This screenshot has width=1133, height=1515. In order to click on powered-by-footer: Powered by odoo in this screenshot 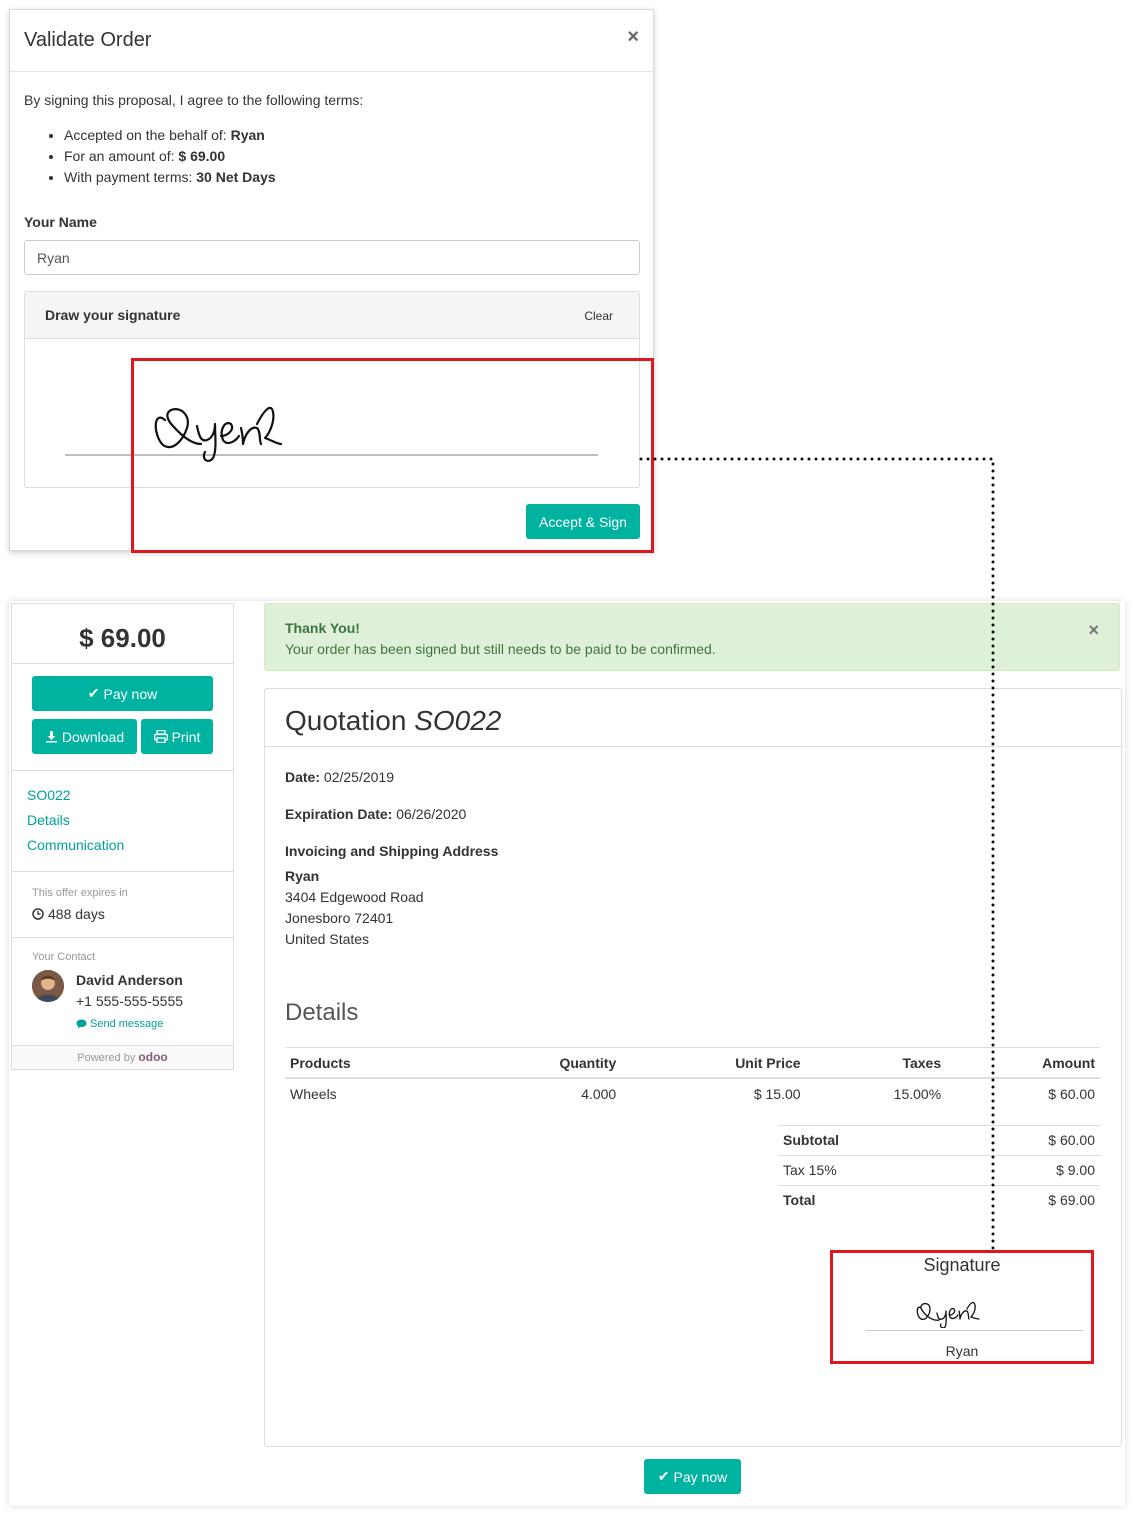, I will do `click(122, 1057)`.